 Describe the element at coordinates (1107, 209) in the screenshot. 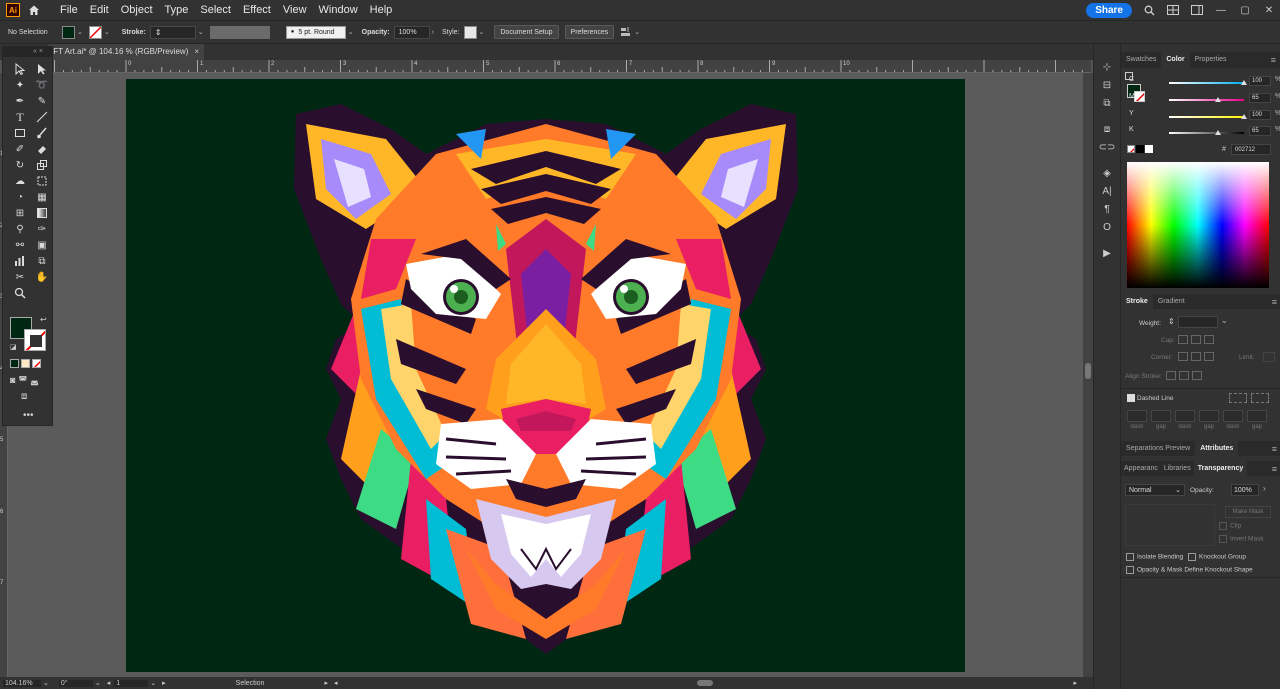

I see `paragraph-panel-icon: ¶` at that location.